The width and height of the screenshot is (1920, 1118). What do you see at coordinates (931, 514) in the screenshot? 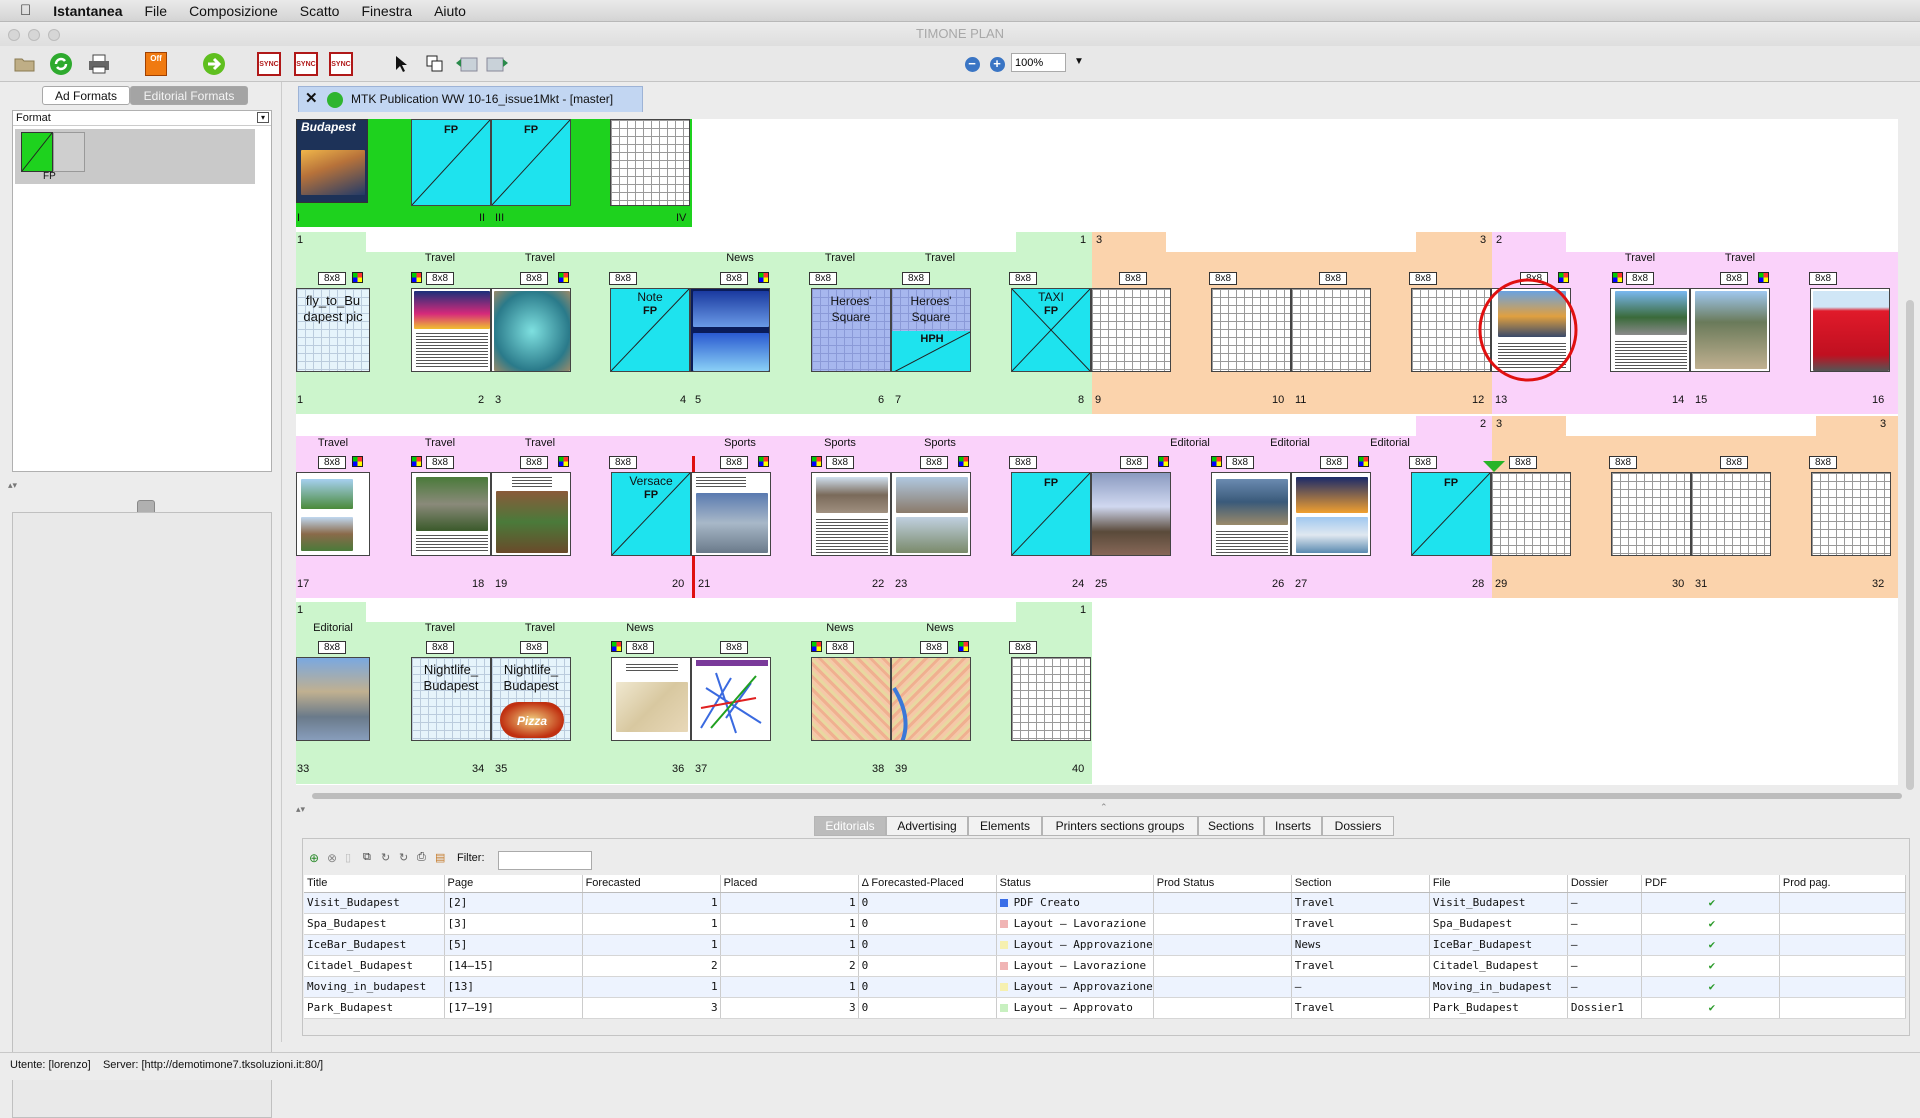
I see `page-23-sports` at bounding box center [931, 514].